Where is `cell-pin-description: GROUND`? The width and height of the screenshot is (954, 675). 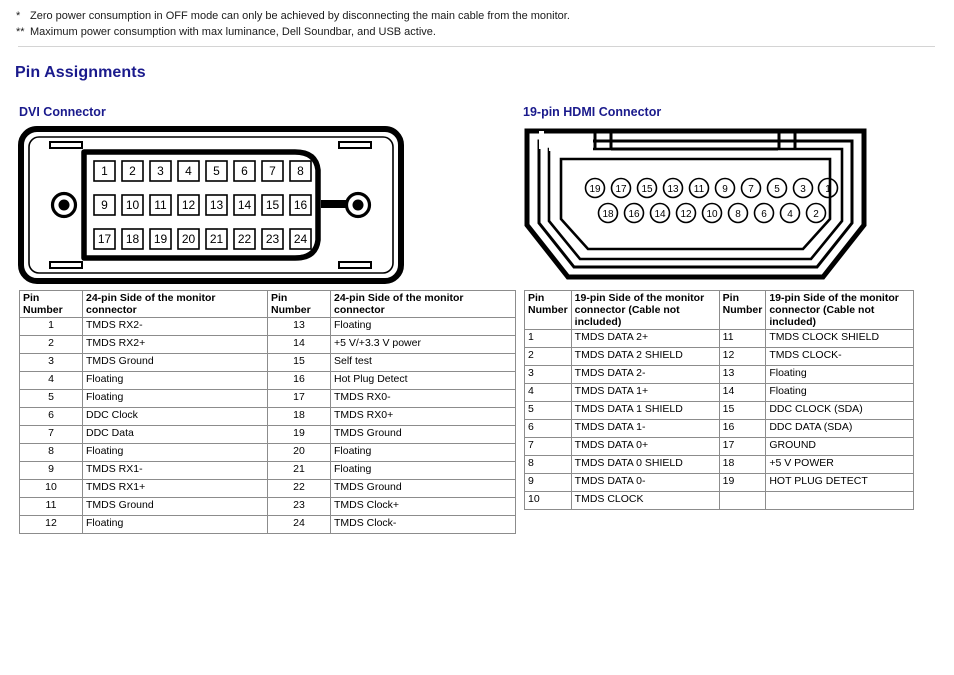
cell-pin-description: GROUND is located at coordinates (840, 446).